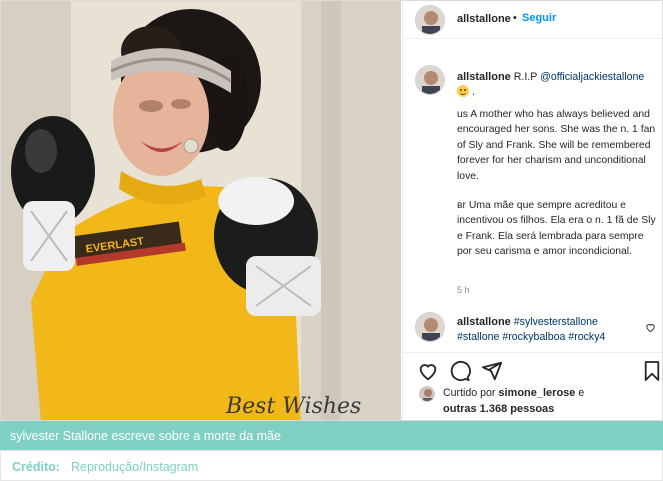 The height and width of the screenshot is (481, 663). Describe the element at coordinates (539, 18) in the screenshot. I see `follow-button: Seguir` at that location.